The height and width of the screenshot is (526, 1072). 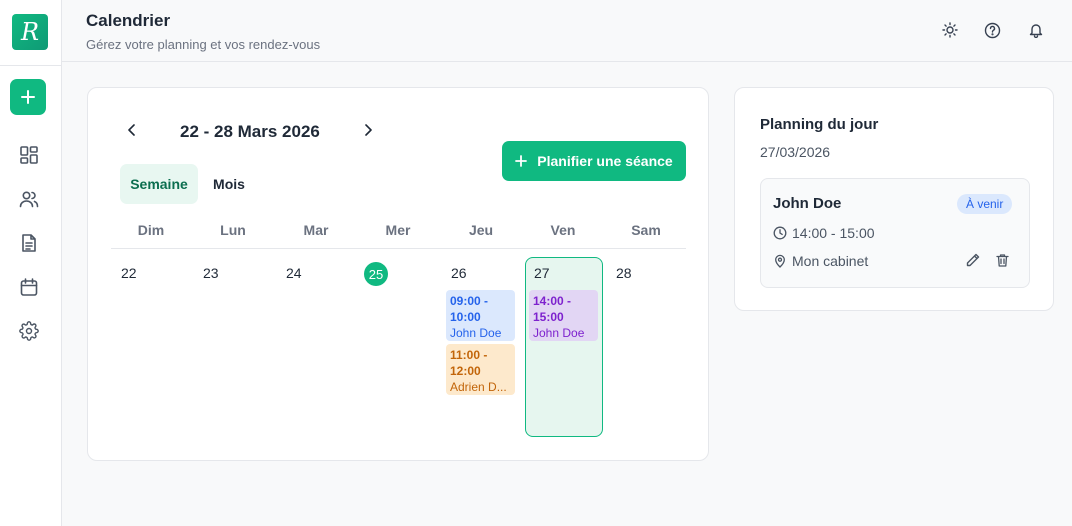 I want to click on appointment-location: Mon cabinet, so click(x=830, y=261).